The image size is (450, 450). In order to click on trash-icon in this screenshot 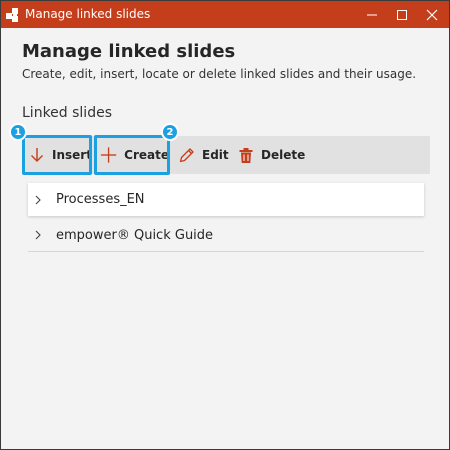, I will do `click(246, 155)`.